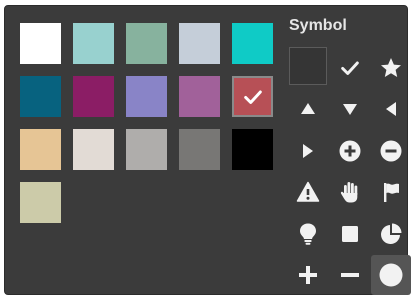 This screenshot has height=298, width=412. I want to click on color-swatch-magenta, so click(93, 96).